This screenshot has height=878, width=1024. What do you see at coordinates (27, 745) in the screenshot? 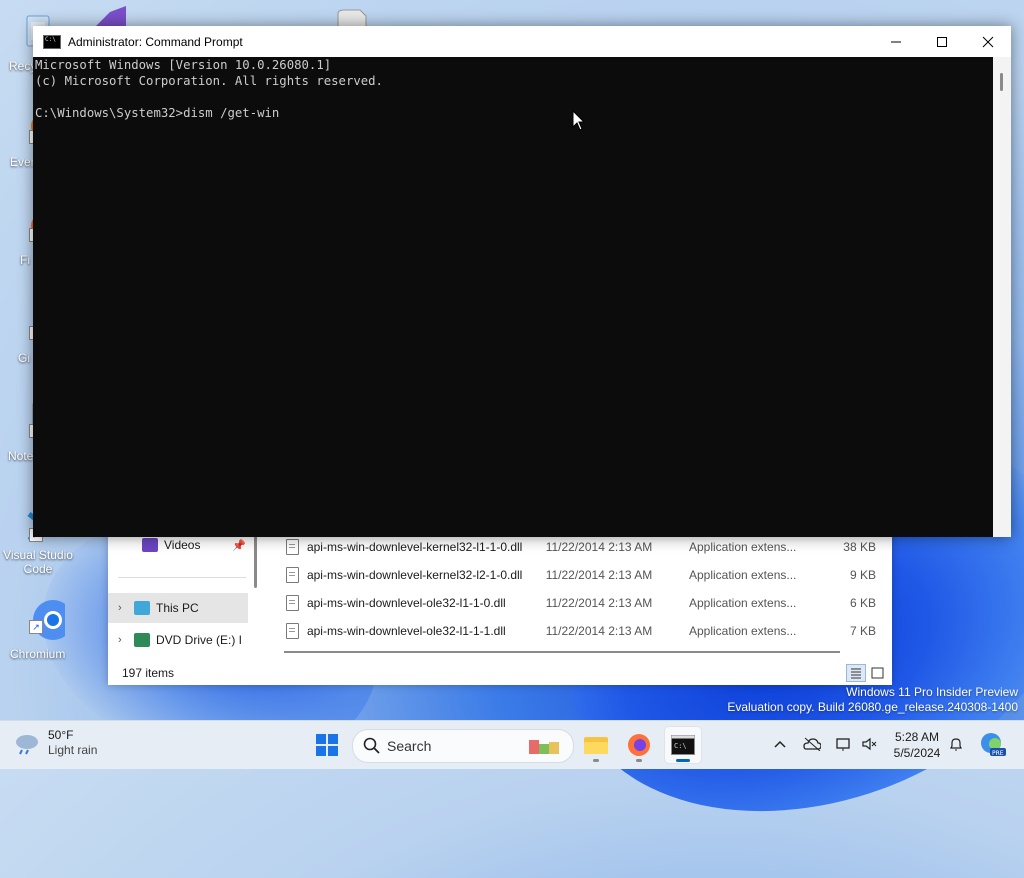
I see `rain-cloud-icon` at bounding box center [27, 745].